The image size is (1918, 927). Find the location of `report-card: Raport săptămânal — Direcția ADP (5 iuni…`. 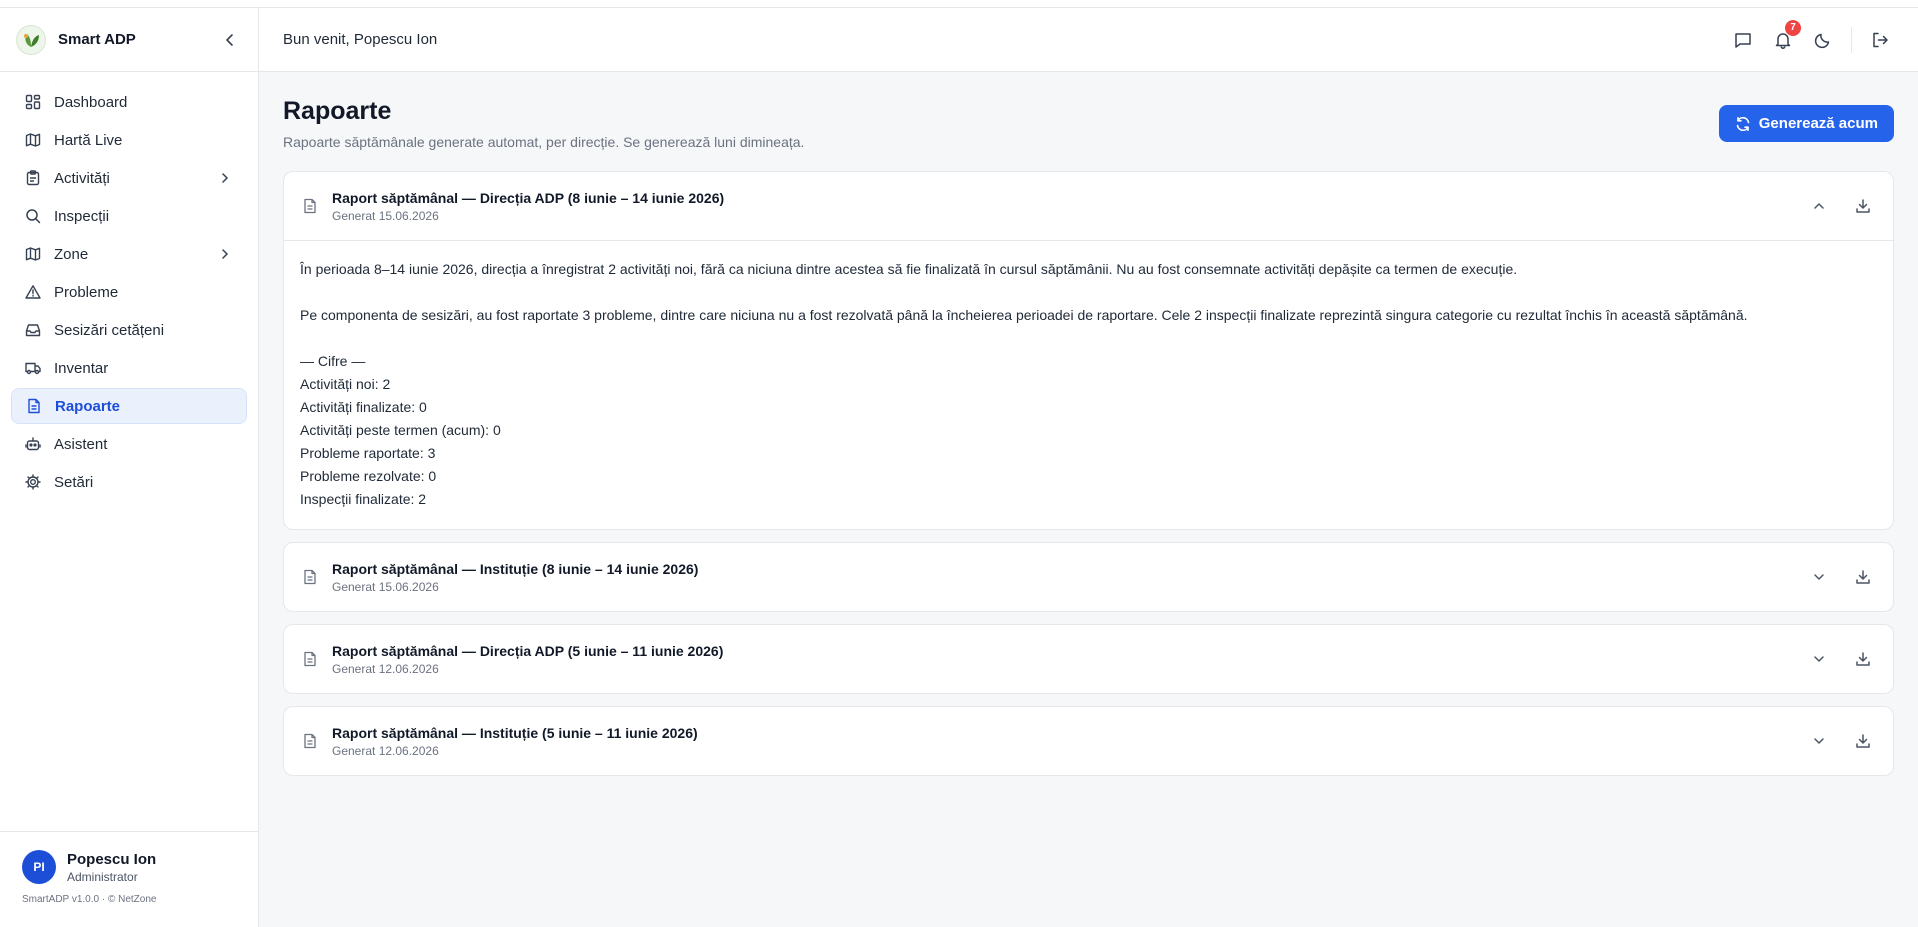

report-card: Raport săptămânal — Direcția ADP (5 iuni… is located at coordinates (1088, 659).